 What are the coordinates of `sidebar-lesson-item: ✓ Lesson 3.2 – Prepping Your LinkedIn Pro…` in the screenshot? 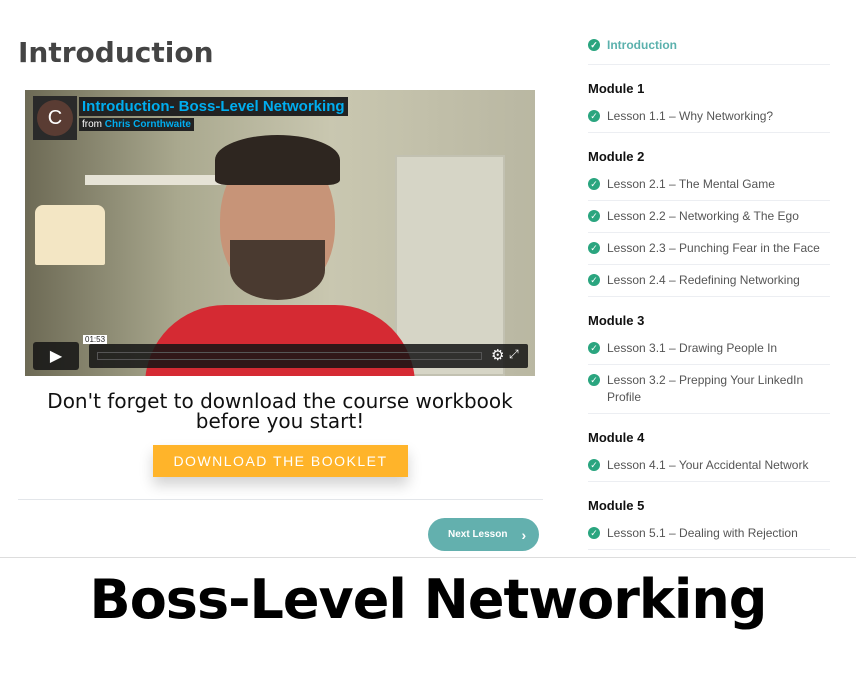 It's located at (709, 389).